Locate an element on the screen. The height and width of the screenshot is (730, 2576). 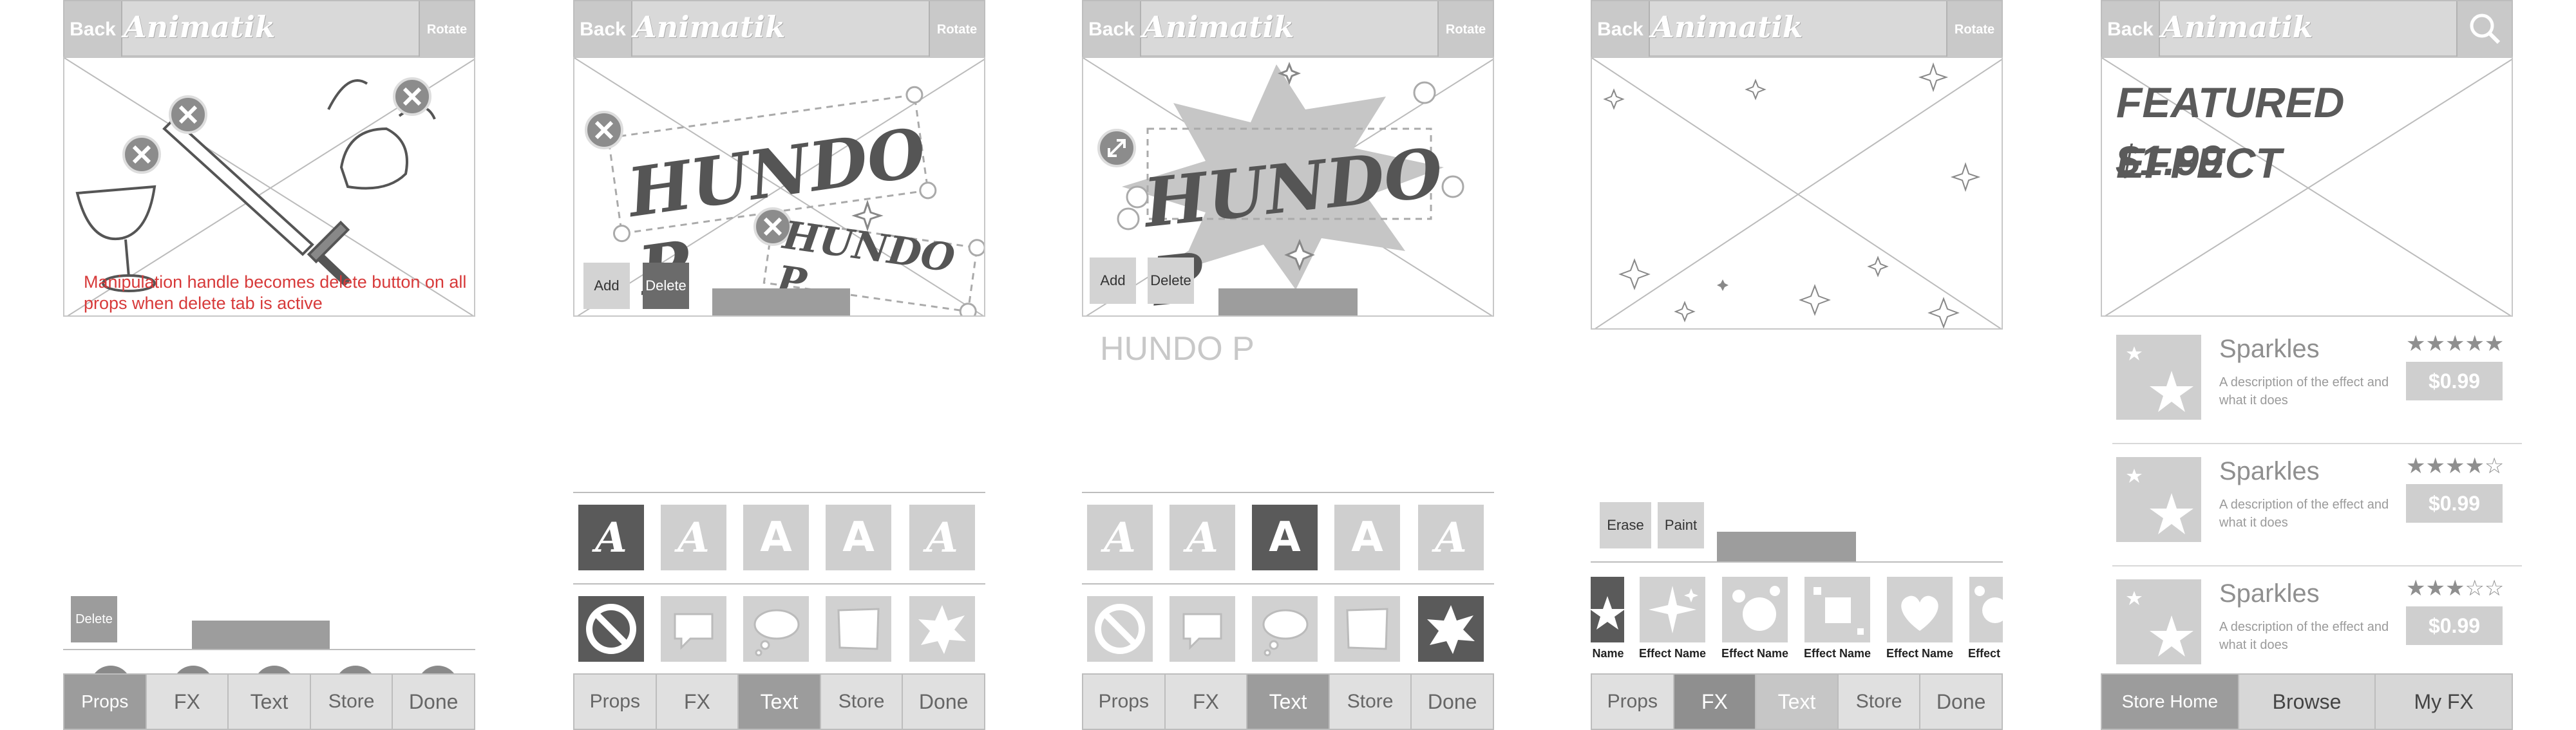
effect-tile-circles is located at coordinates (1989, 609).